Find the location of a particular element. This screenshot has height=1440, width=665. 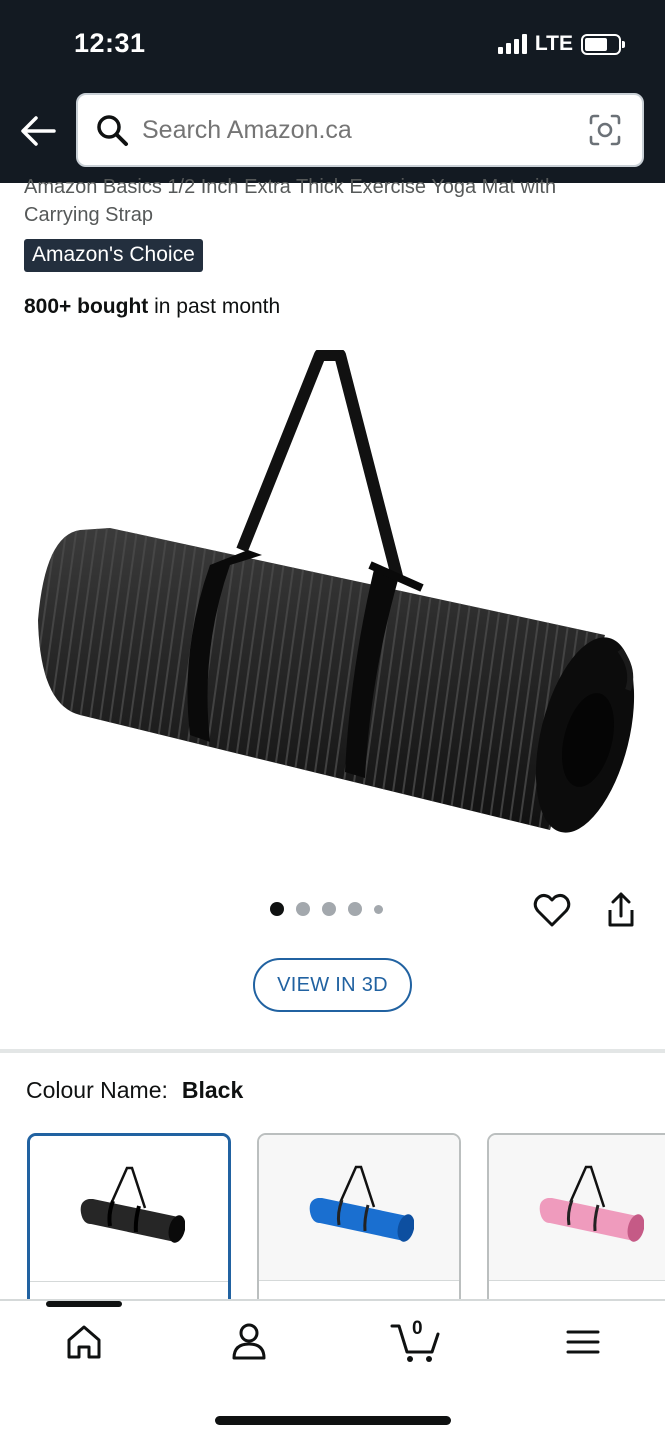

search-icon is located at coordinates (112, 130).